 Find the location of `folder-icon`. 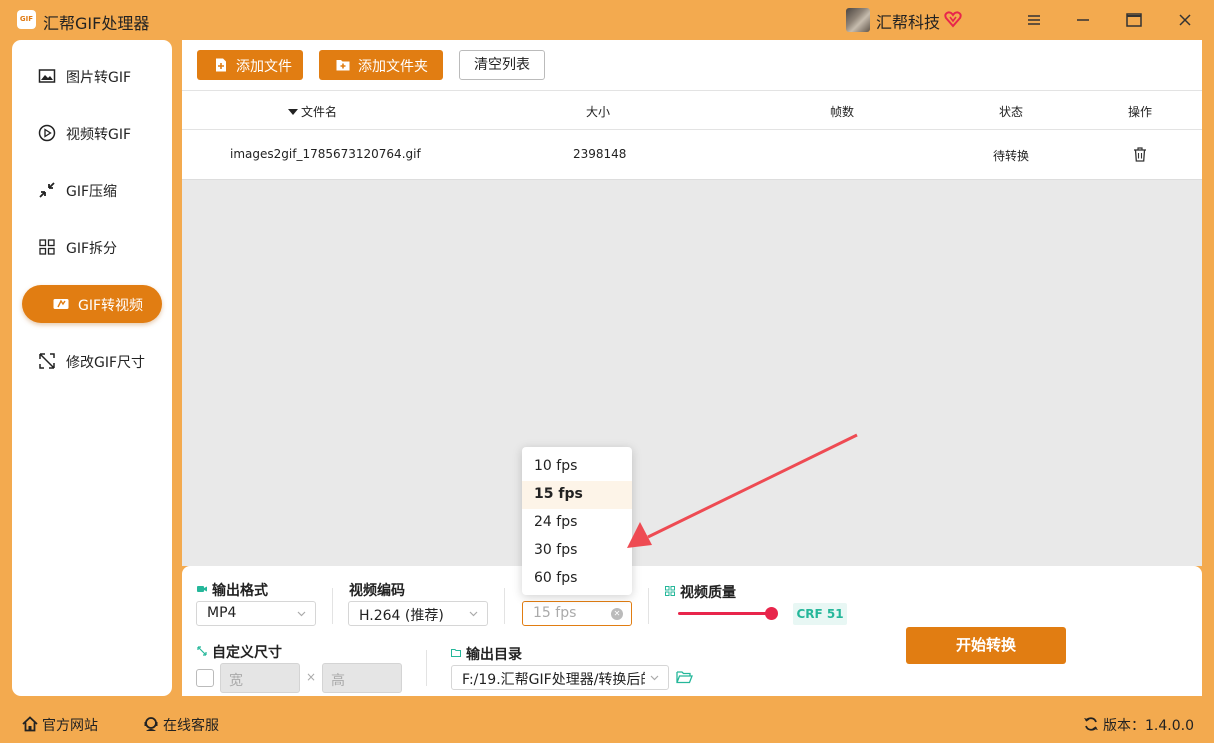

folder-icon is located at coordinates (456, 653).